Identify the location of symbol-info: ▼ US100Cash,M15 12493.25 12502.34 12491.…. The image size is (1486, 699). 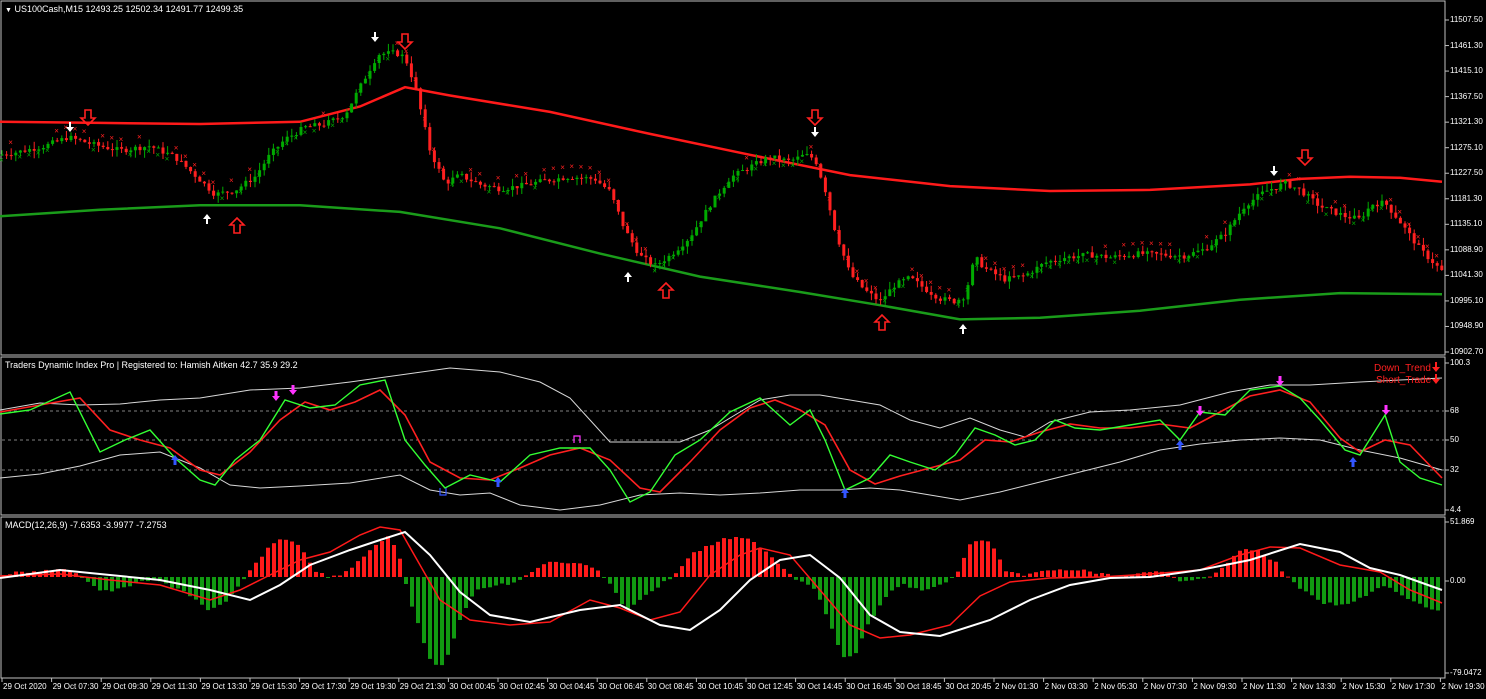
(124, 9).